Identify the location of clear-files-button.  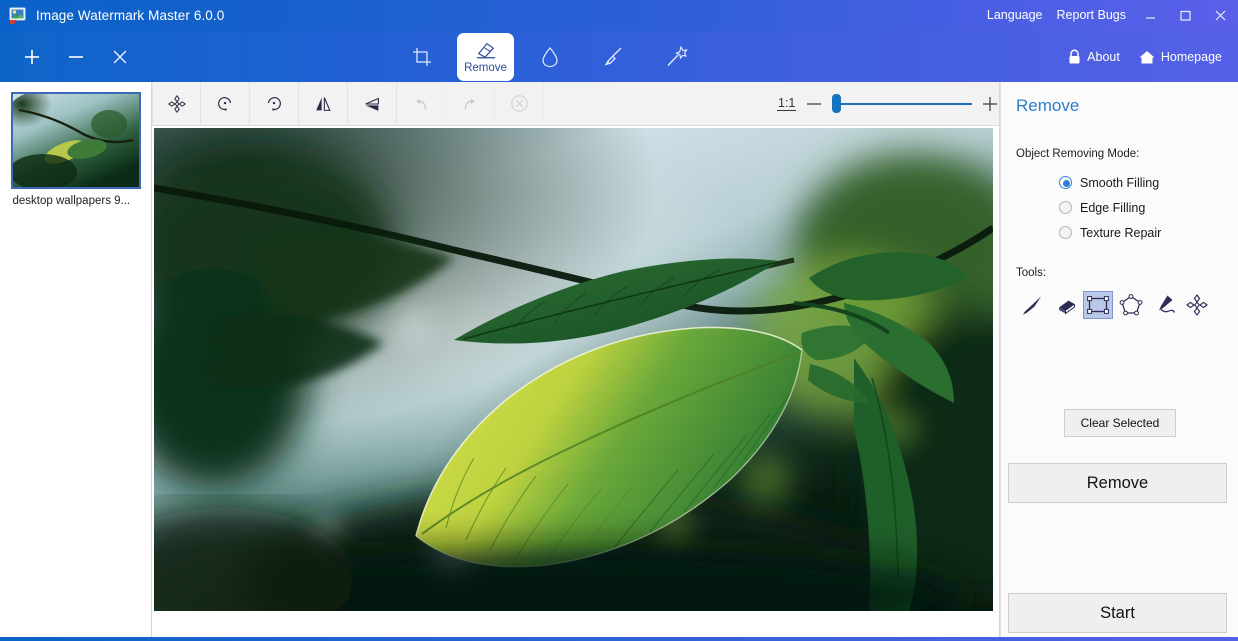
(120, 57).